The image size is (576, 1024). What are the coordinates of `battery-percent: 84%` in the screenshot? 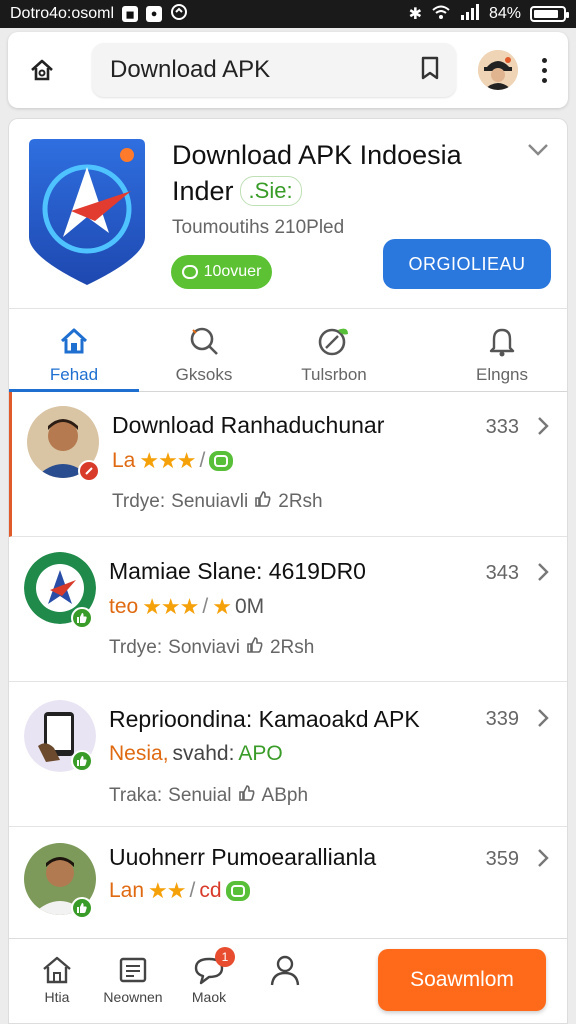 It's located at (504, 13).